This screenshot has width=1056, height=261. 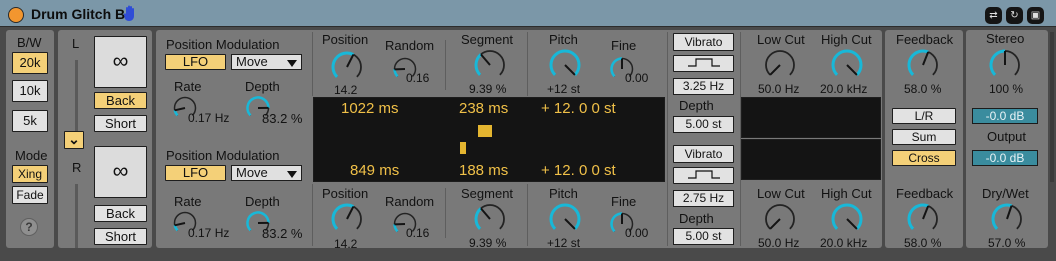 What do you see at coordinates (923, 89) in the screenshot?
I see `top-feedback-value: 58.0 %` at bounding box center [923, 89].